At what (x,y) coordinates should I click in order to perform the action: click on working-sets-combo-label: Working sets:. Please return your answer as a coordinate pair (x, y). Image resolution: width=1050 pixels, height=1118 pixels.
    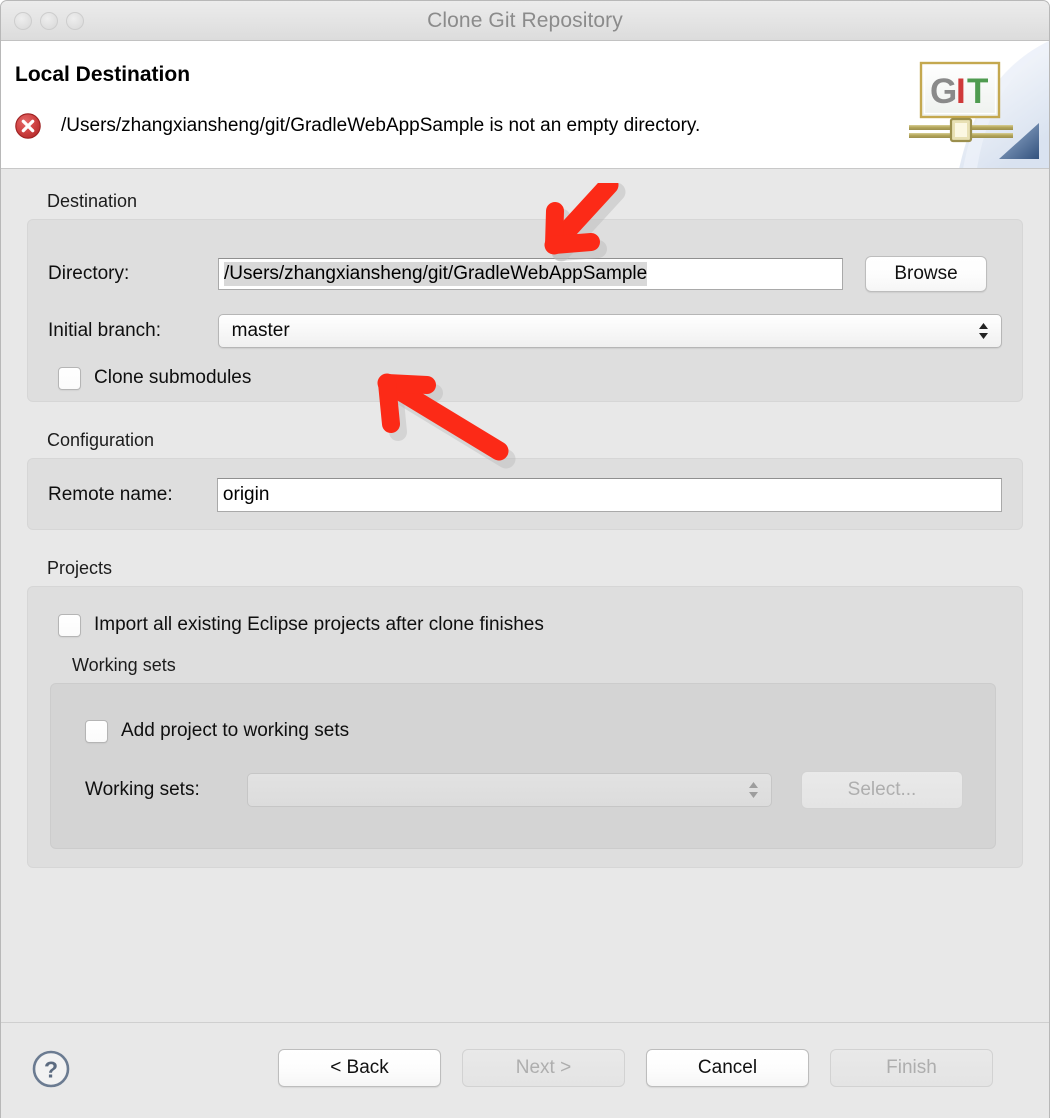
    Looking at the image, I should click on (142, 789).